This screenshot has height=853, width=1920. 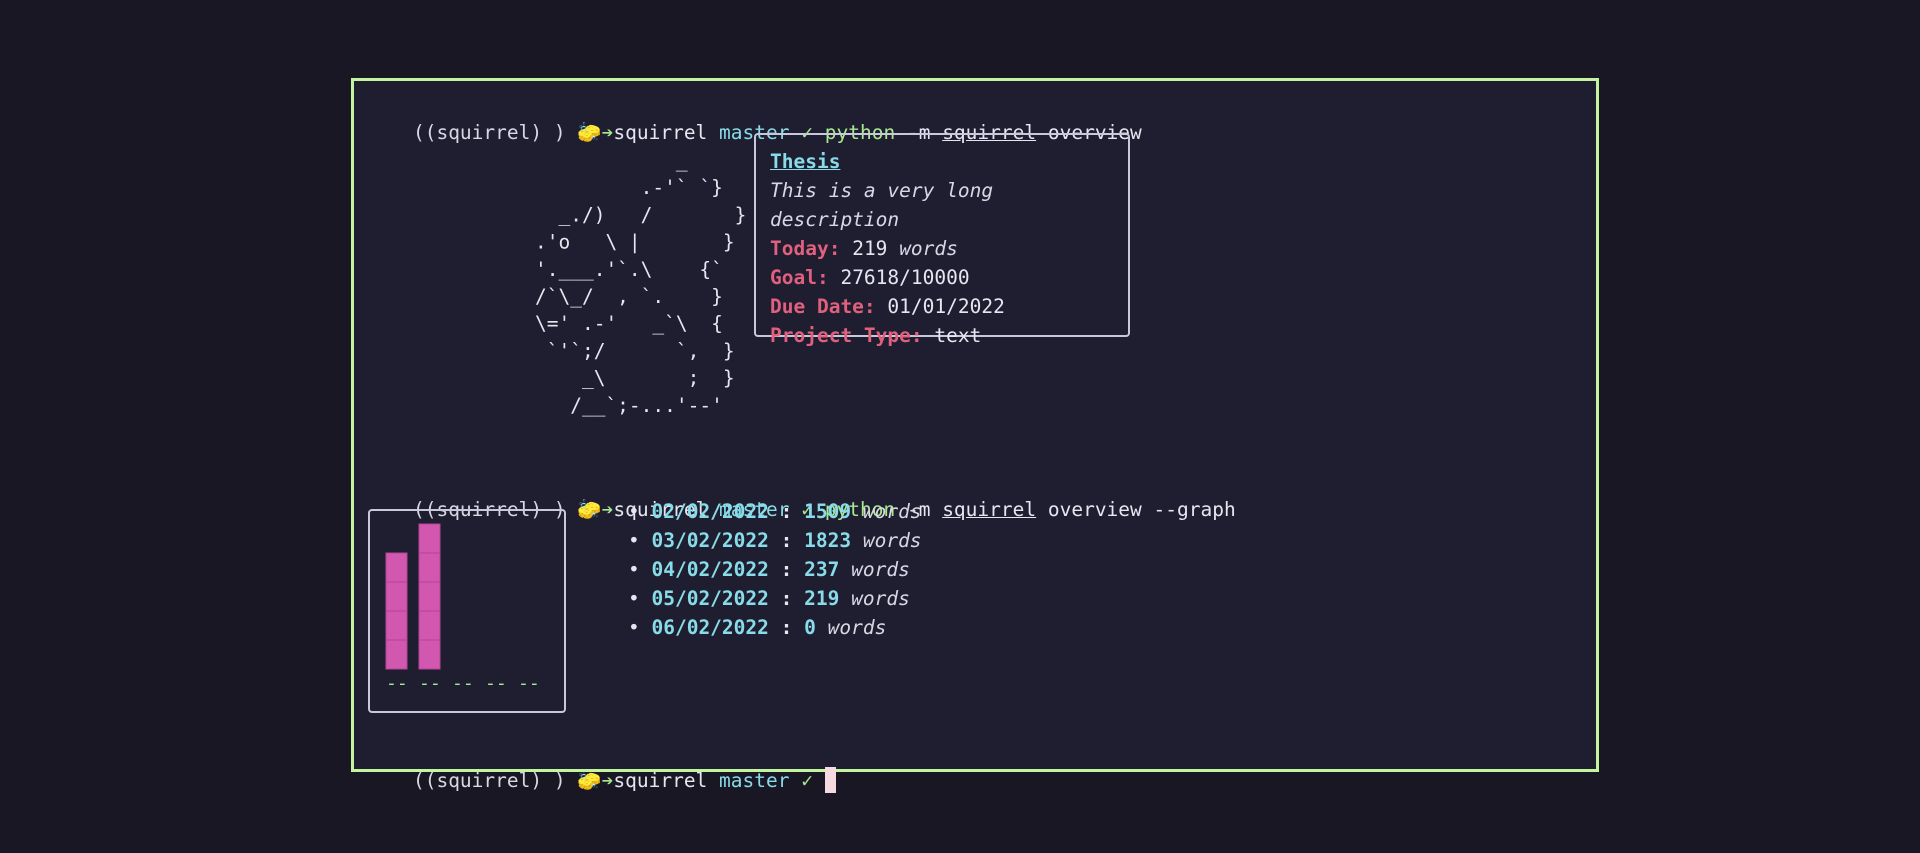 I want to click on due-date-label: Due Date:, so click(x=823, y=306).